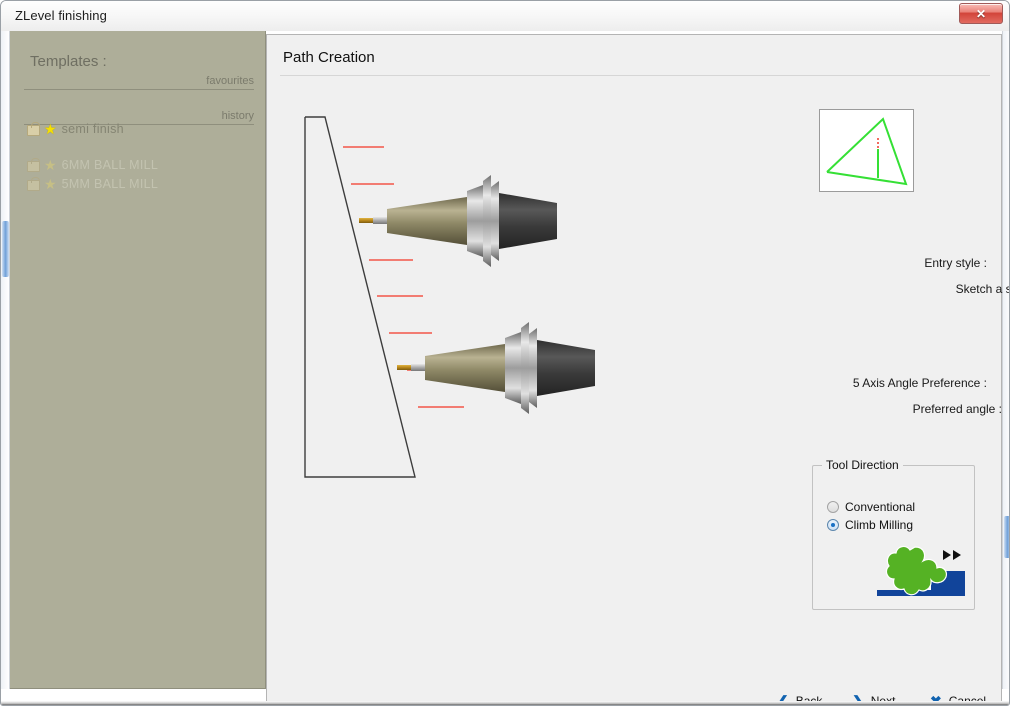 Image resolution: width=1010 pixels, height=706 pixels. Describe the element at coordinates (61, 15) in the screenshot. I see `window-title: ZLevel finishing` at that location.